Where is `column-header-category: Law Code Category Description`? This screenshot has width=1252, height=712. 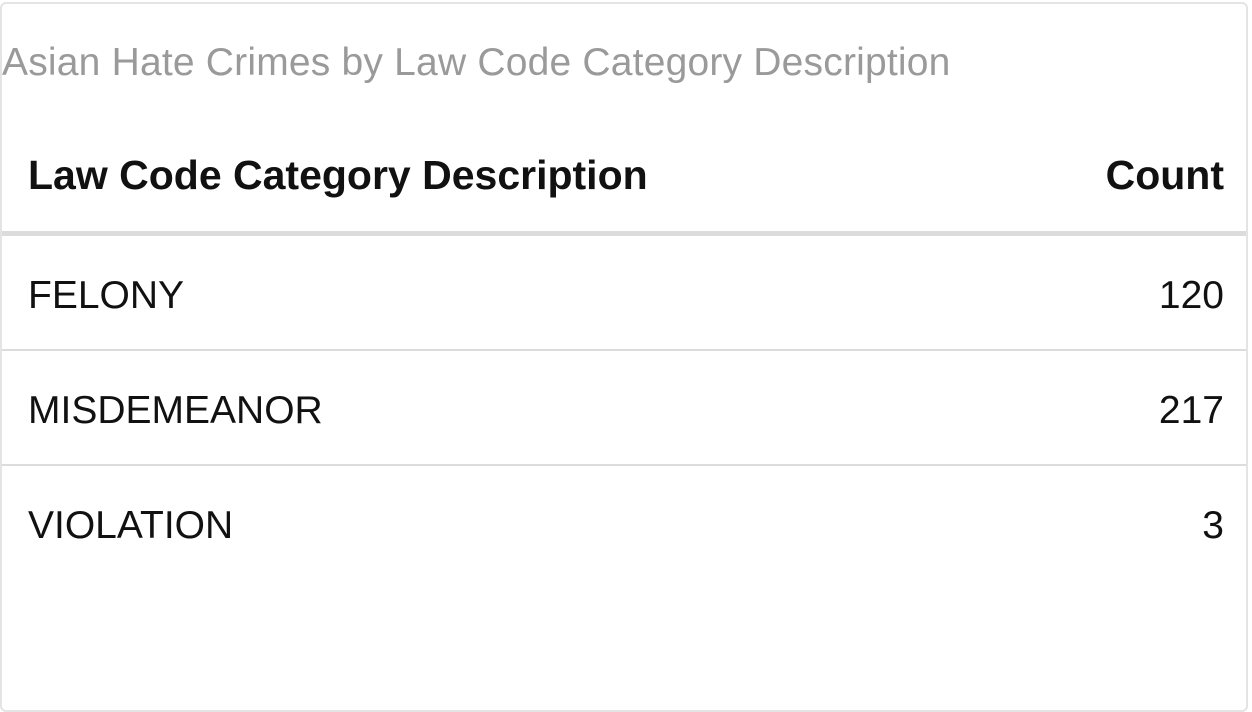 column-header-category: Law Code Category Description is located at coordinates (338, 175).